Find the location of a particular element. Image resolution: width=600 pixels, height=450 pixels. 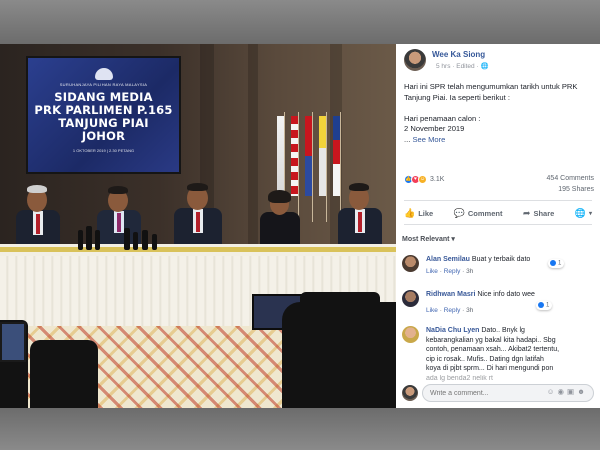

author-avatar is located at coordinates (415, 60).